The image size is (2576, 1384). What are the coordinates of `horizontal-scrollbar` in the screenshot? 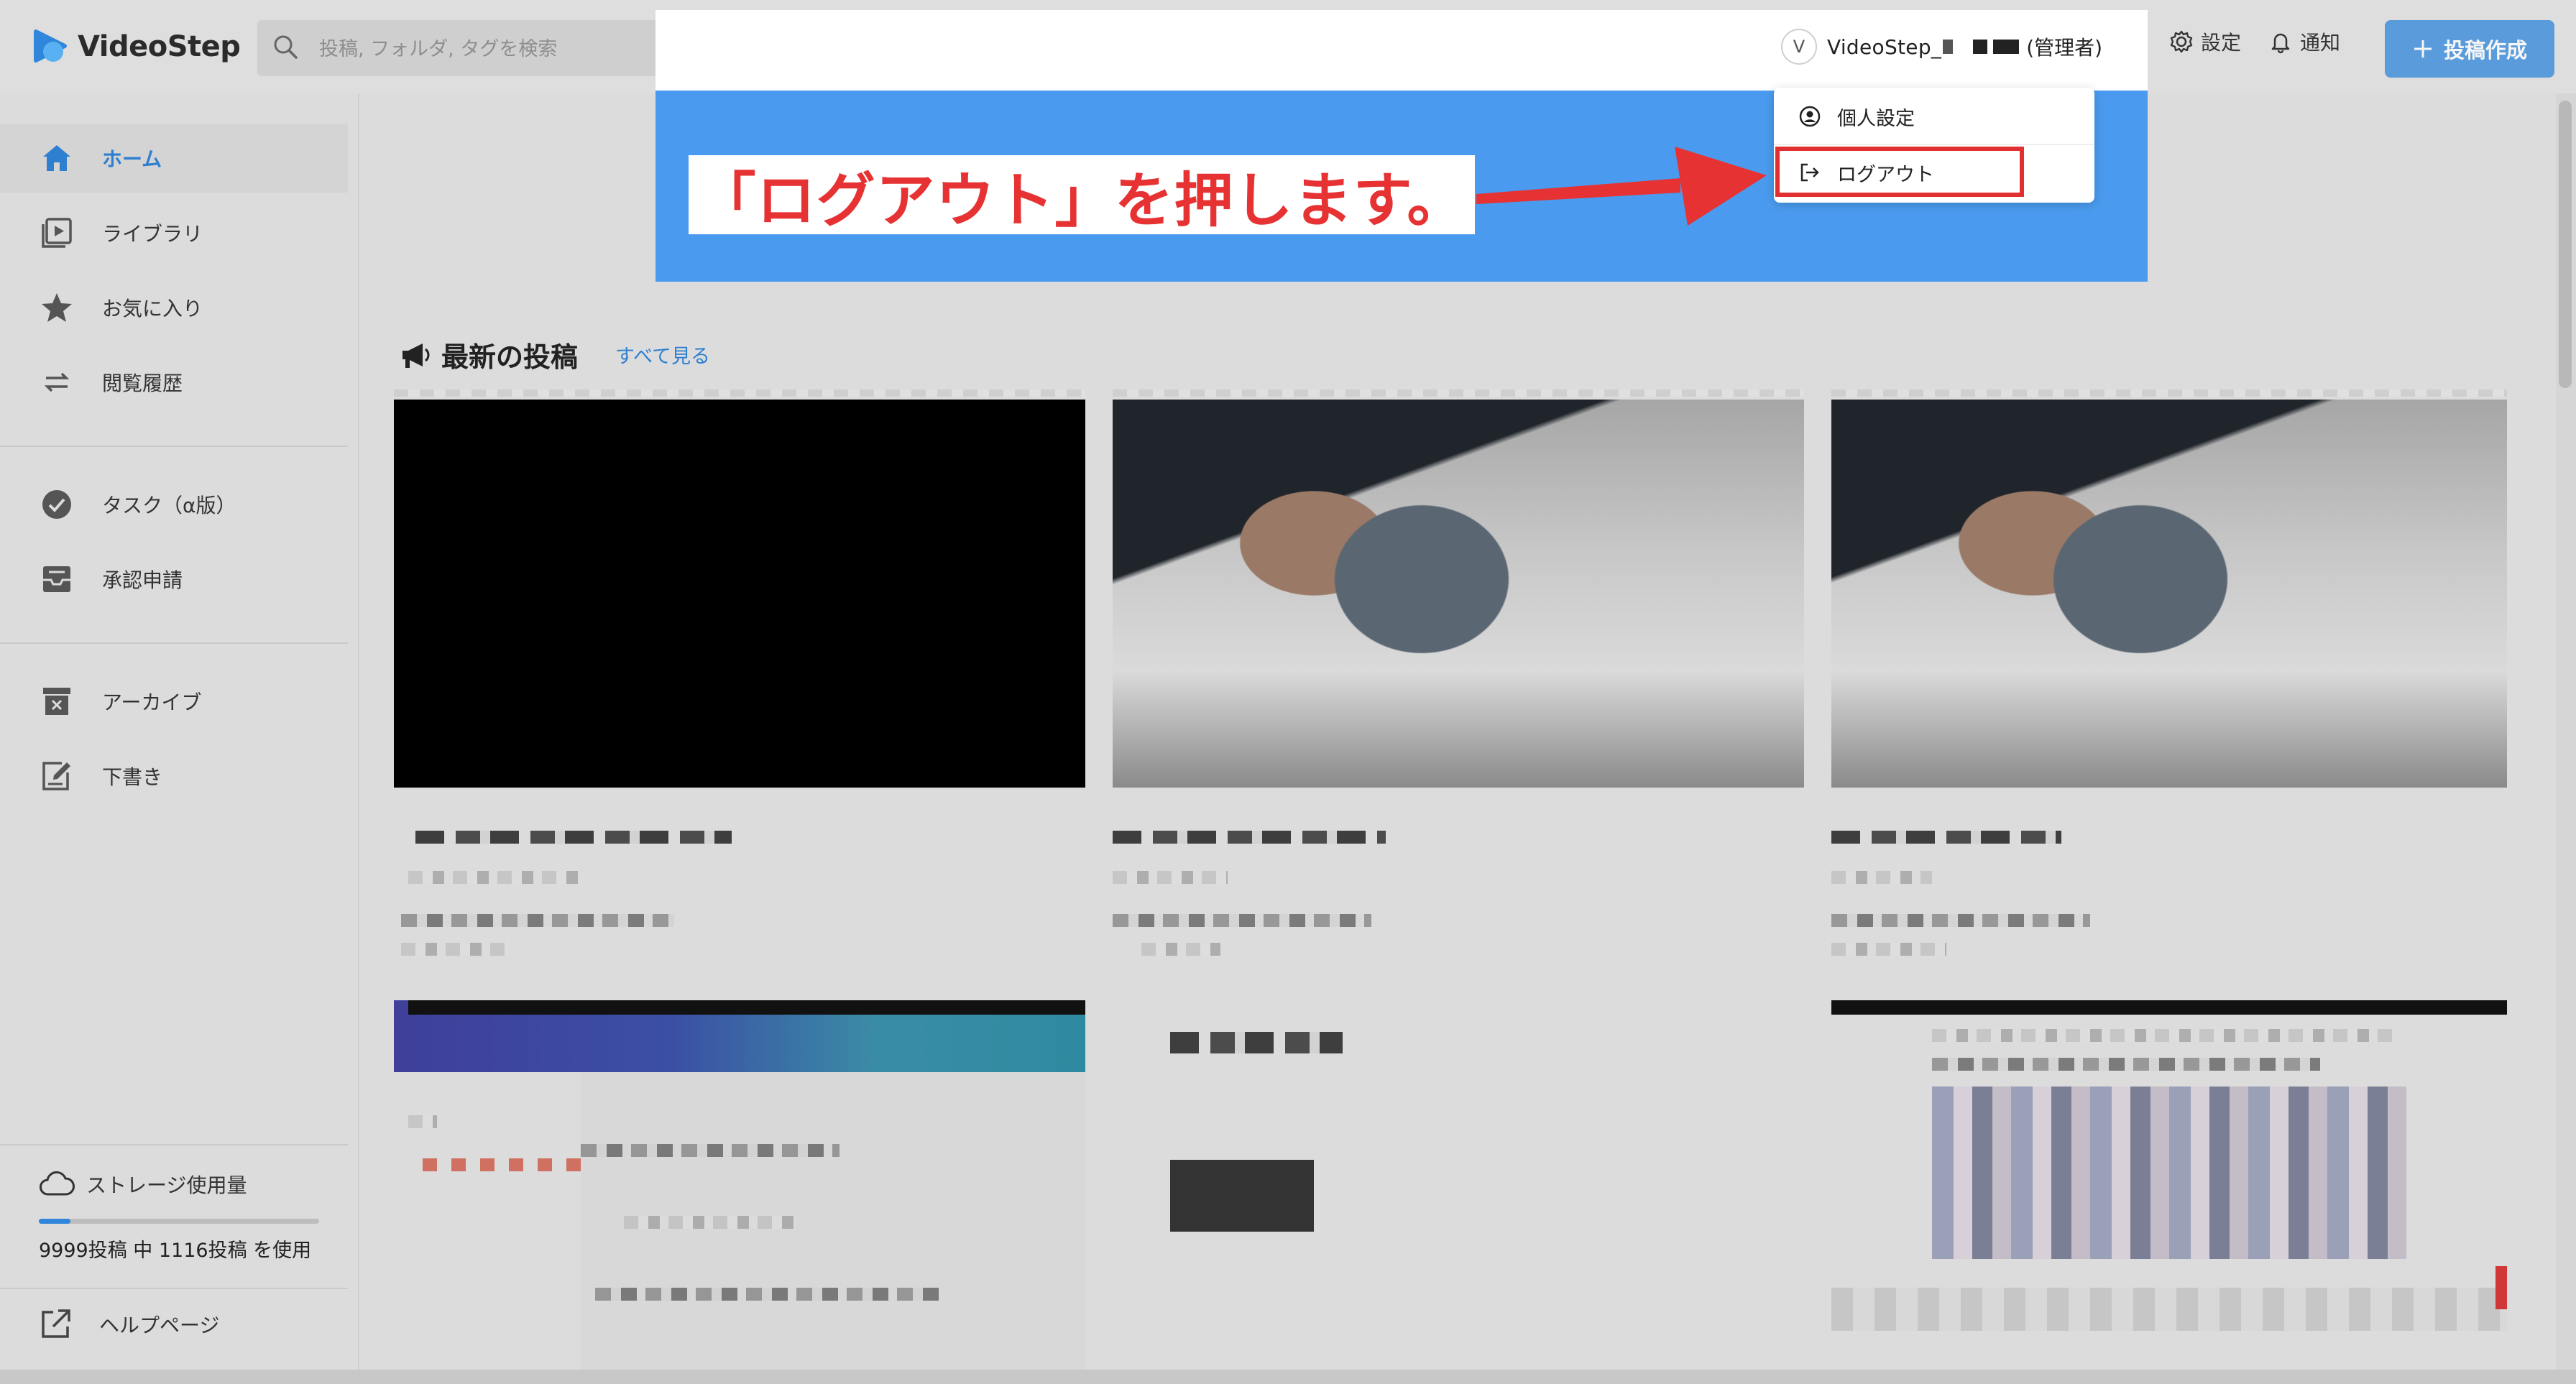 It's located at (1288, 1377).